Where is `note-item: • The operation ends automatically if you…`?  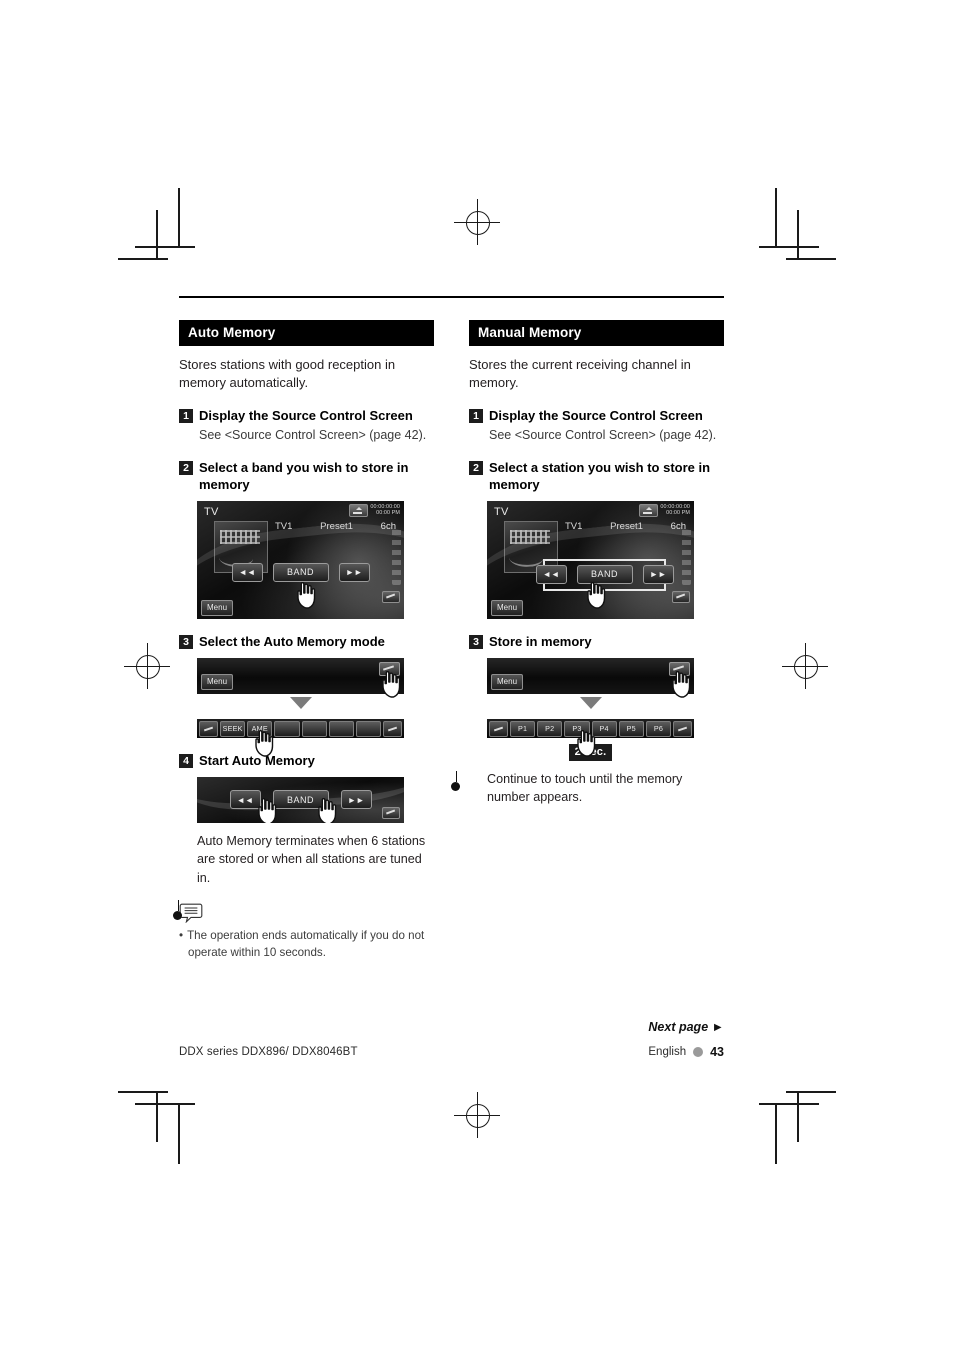
note-item: • The operation ends automatically if you… is located at coordinates (306, 945).